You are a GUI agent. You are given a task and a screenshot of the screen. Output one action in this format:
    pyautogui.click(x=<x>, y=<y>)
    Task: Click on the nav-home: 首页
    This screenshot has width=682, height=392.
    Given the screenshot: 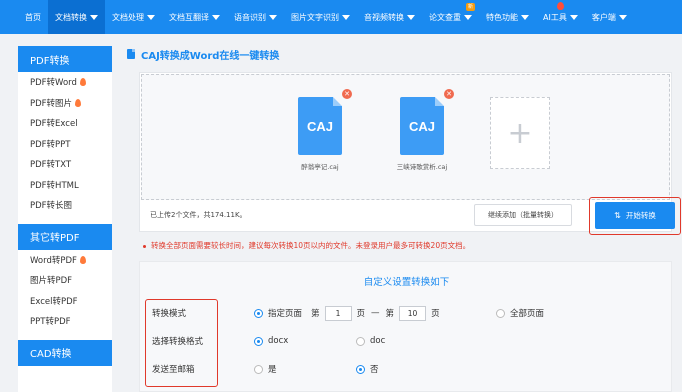 What is the action you would take?
    pyautogui.click(x=33, y=17)
    